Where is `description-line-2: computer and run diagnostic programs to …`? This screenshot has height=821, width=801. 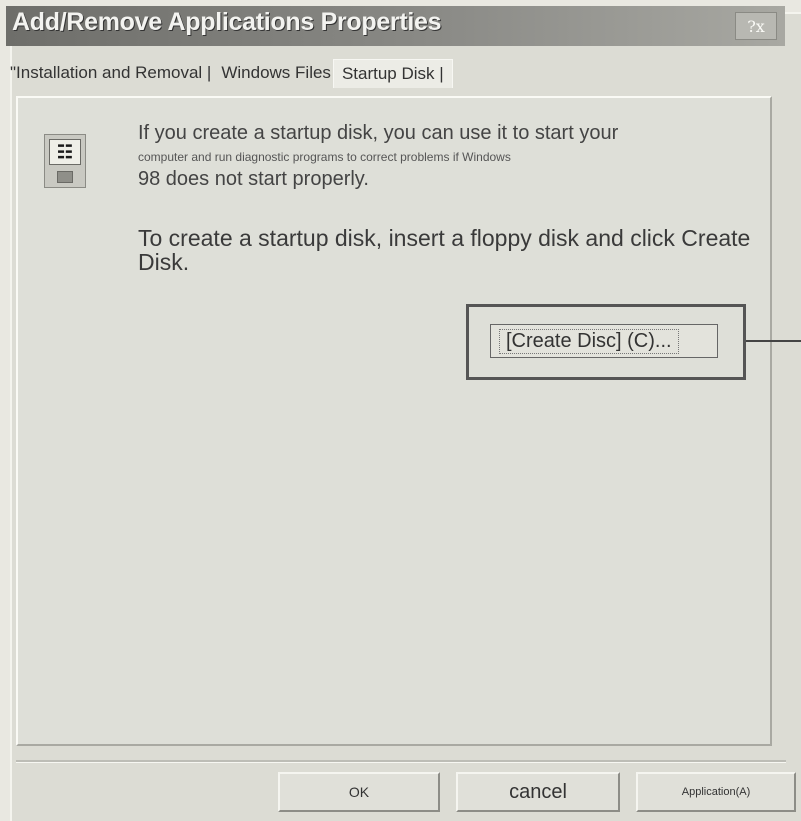 description-line-2: computer and run diagnostic programs to … is located at coordinates (324, 157).